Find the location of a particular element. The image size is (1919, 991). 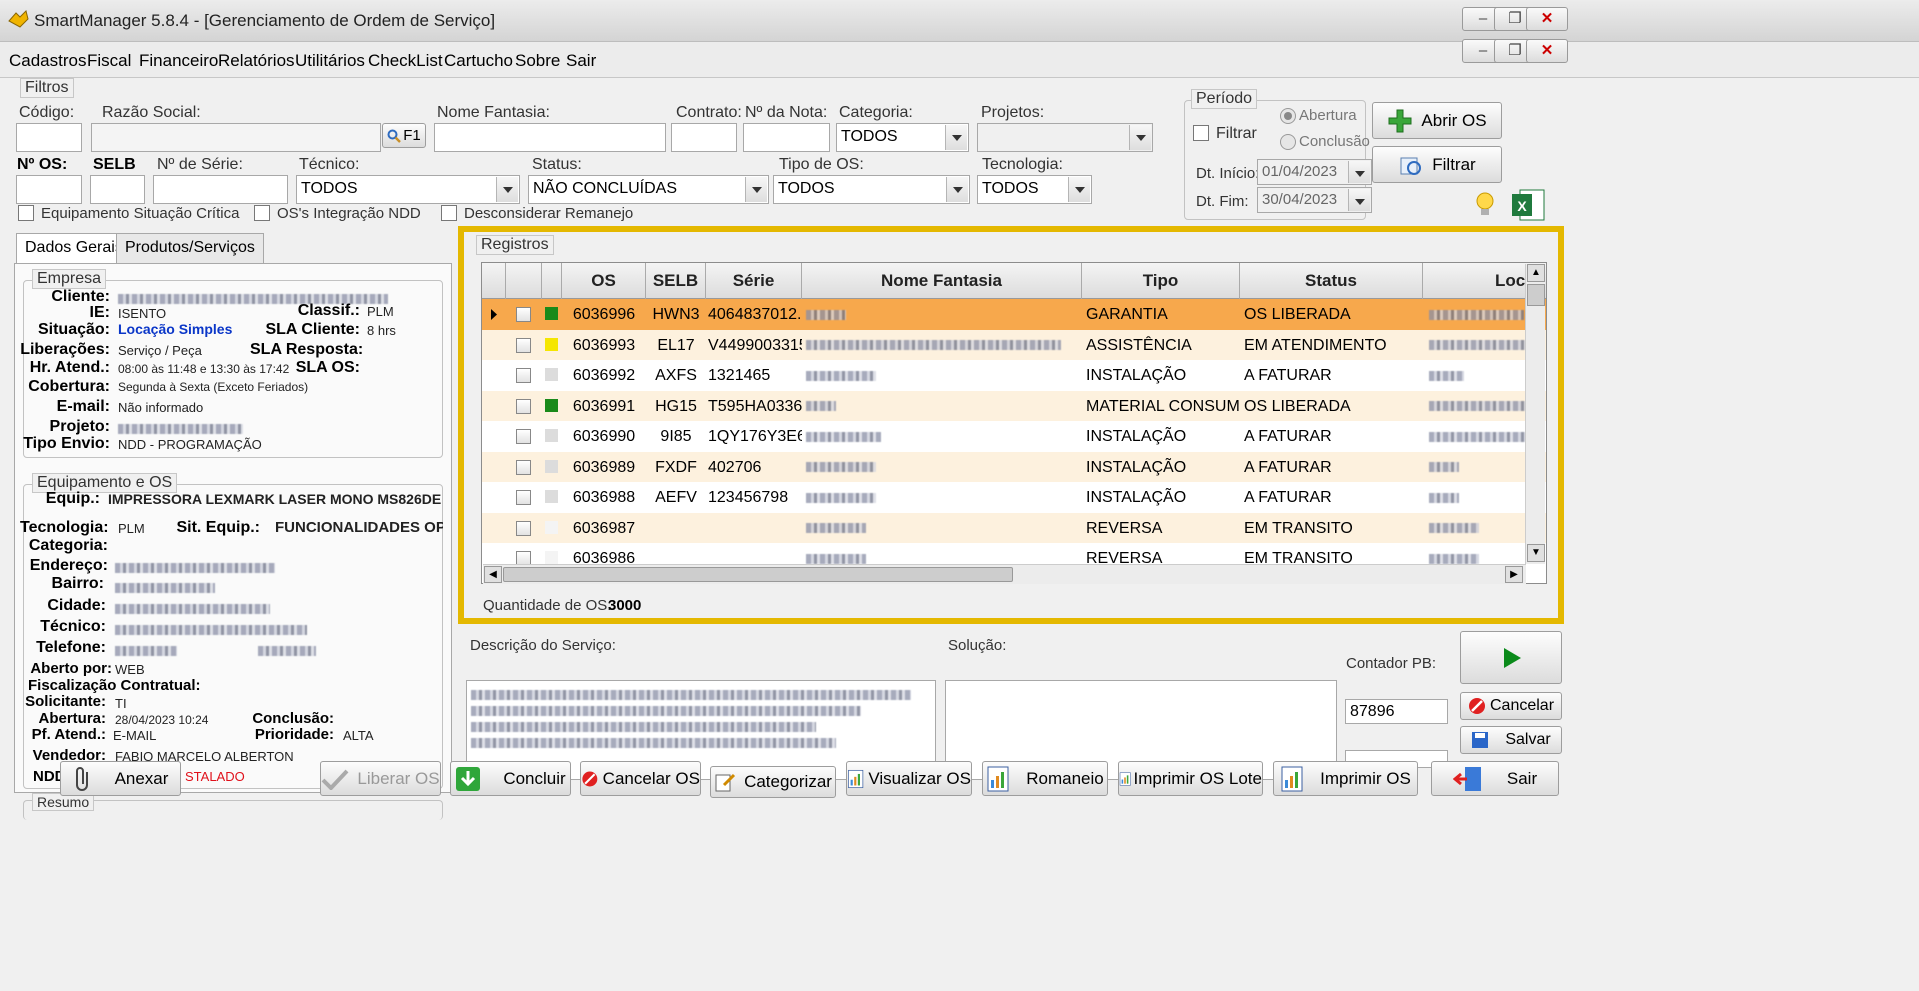

abrir-os-button: Abrir OS is located at coordinates (1437, 120).